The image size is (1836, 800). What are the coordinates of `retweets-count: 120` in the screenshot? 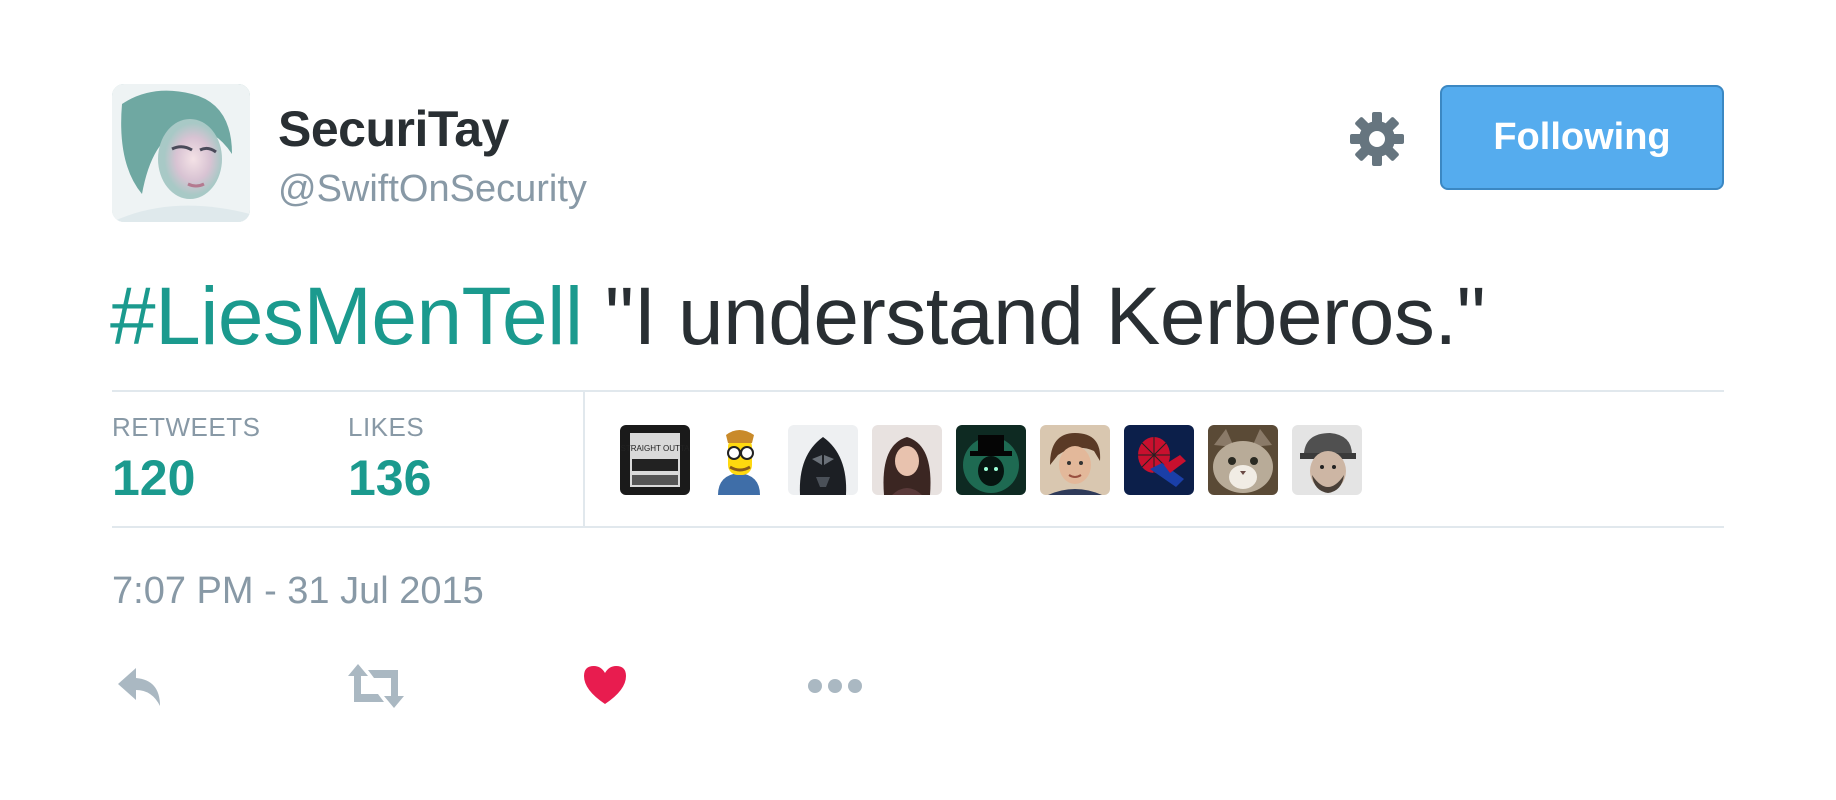 It's located at (154, 478).